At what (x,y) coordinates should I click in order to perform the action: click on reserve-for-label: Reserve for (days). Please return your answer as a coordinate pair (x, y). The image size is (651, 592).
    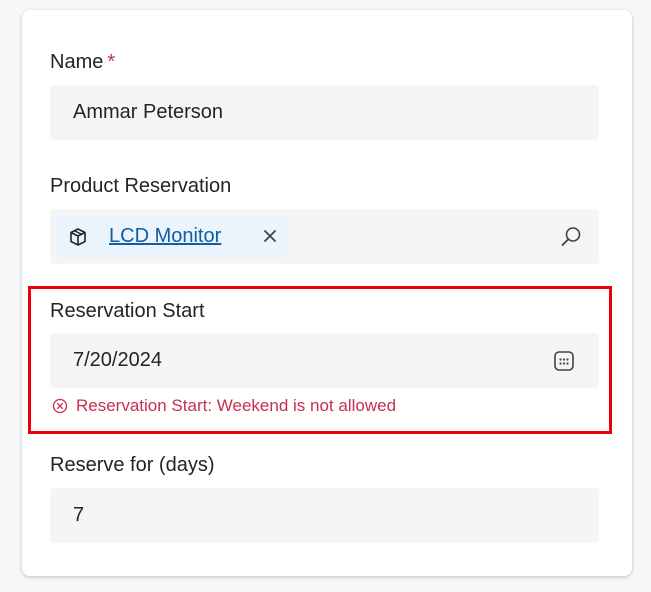
    Looking at the image, I should click on (132, 465).